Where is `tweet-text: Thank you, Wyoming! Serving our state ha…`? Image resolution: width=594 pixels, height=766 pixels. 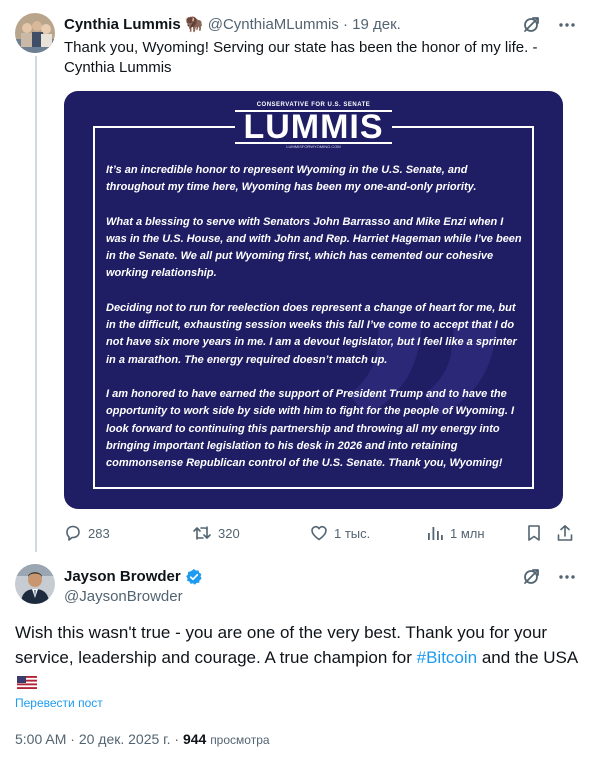 tweet-text: Thank you, Wyoming! Serving our state ha… is located at coordinates (301, 57).